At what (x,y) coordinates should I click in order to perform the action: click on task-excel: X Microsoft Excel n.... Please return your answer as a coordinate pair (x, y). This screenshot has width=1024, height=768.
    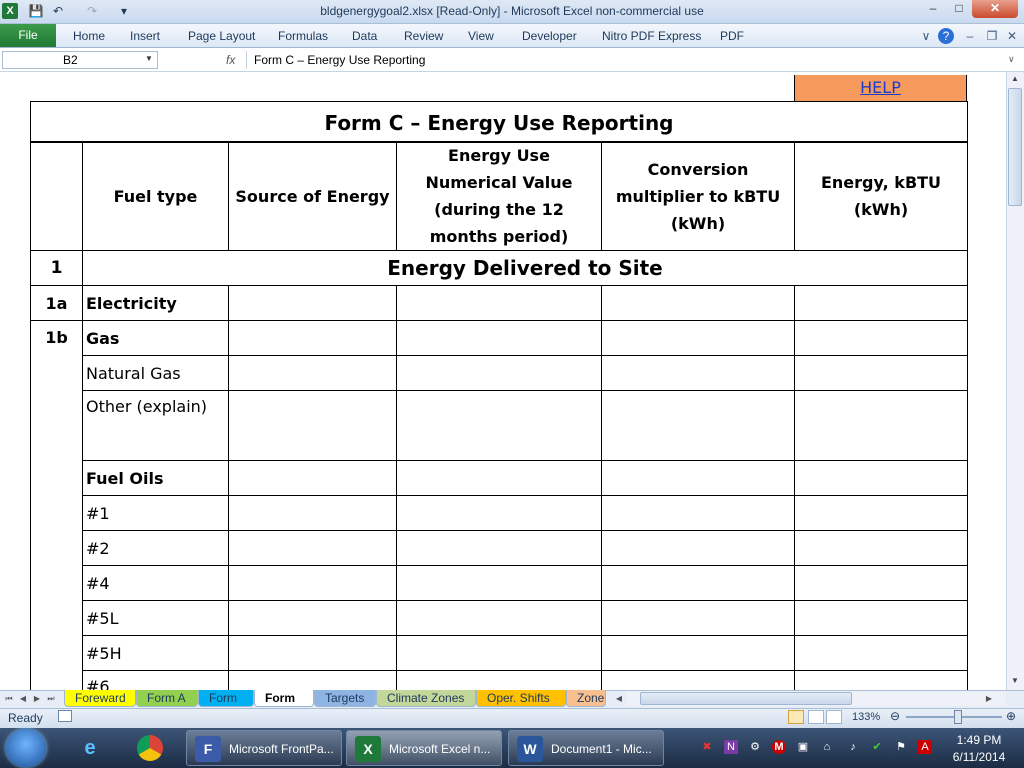
    Looking at the image, I should click on (424, 748).